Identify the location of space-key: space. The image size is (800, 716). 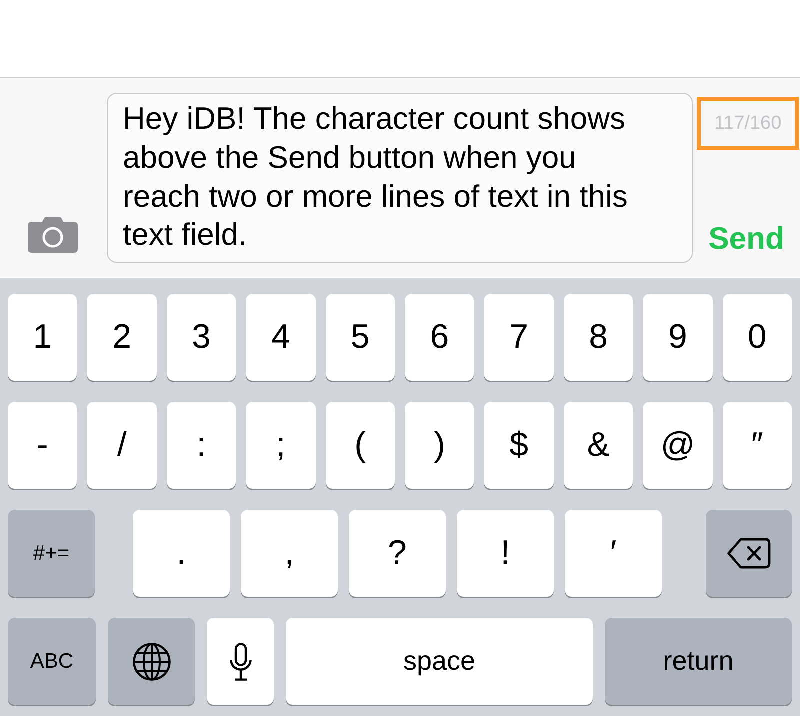
(439, 661).